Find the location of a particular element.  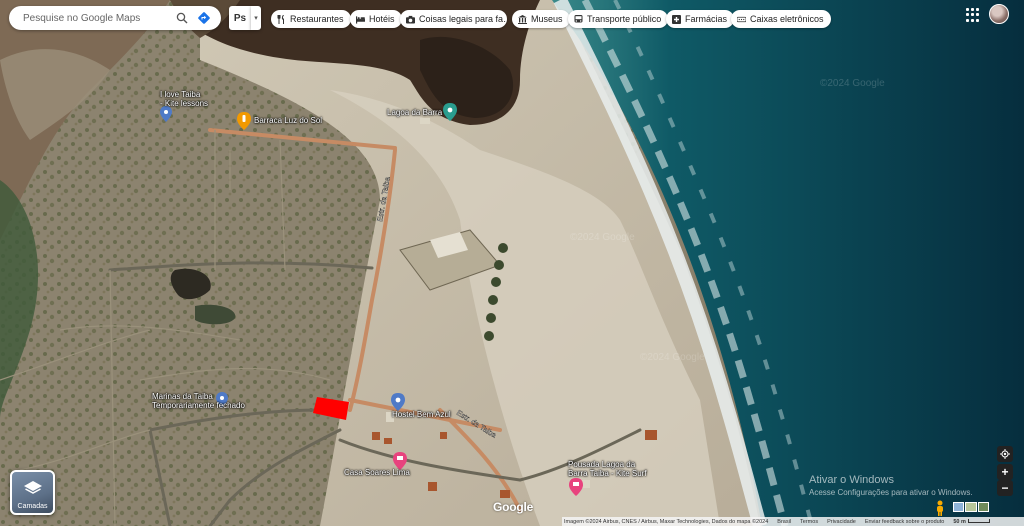

atm-icon is located at coordinates (741, 19).